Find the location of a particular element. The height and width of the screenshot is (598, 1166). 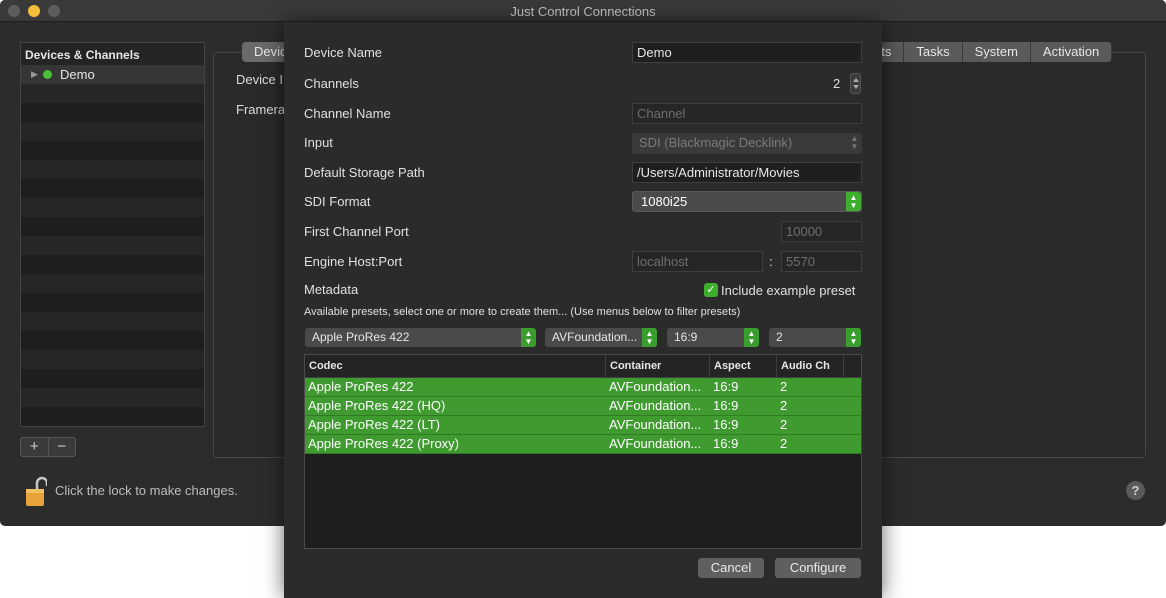

remove-button: − is located at coordinates (62, 447).